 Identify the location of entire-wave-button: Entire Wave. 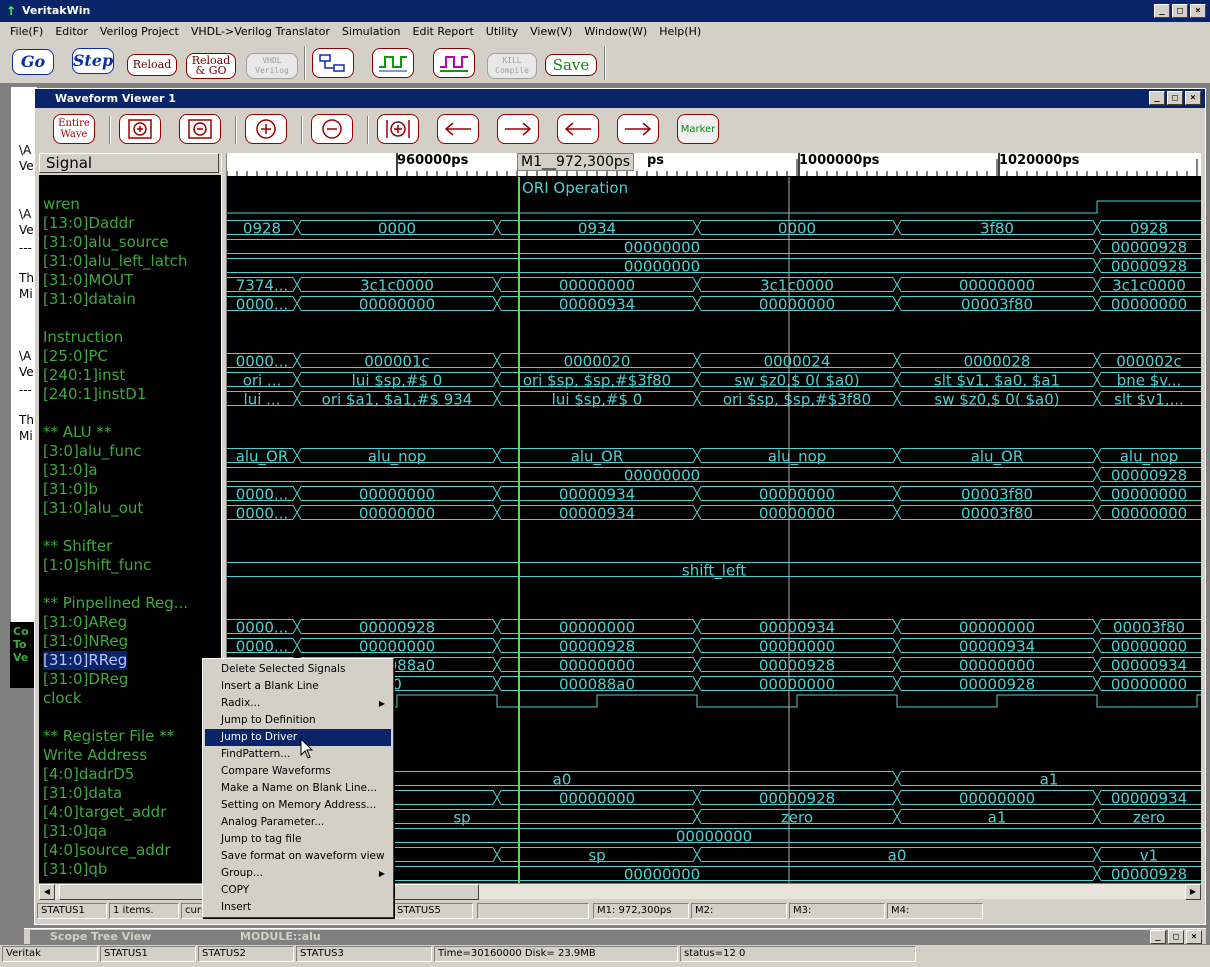
(74, 129).